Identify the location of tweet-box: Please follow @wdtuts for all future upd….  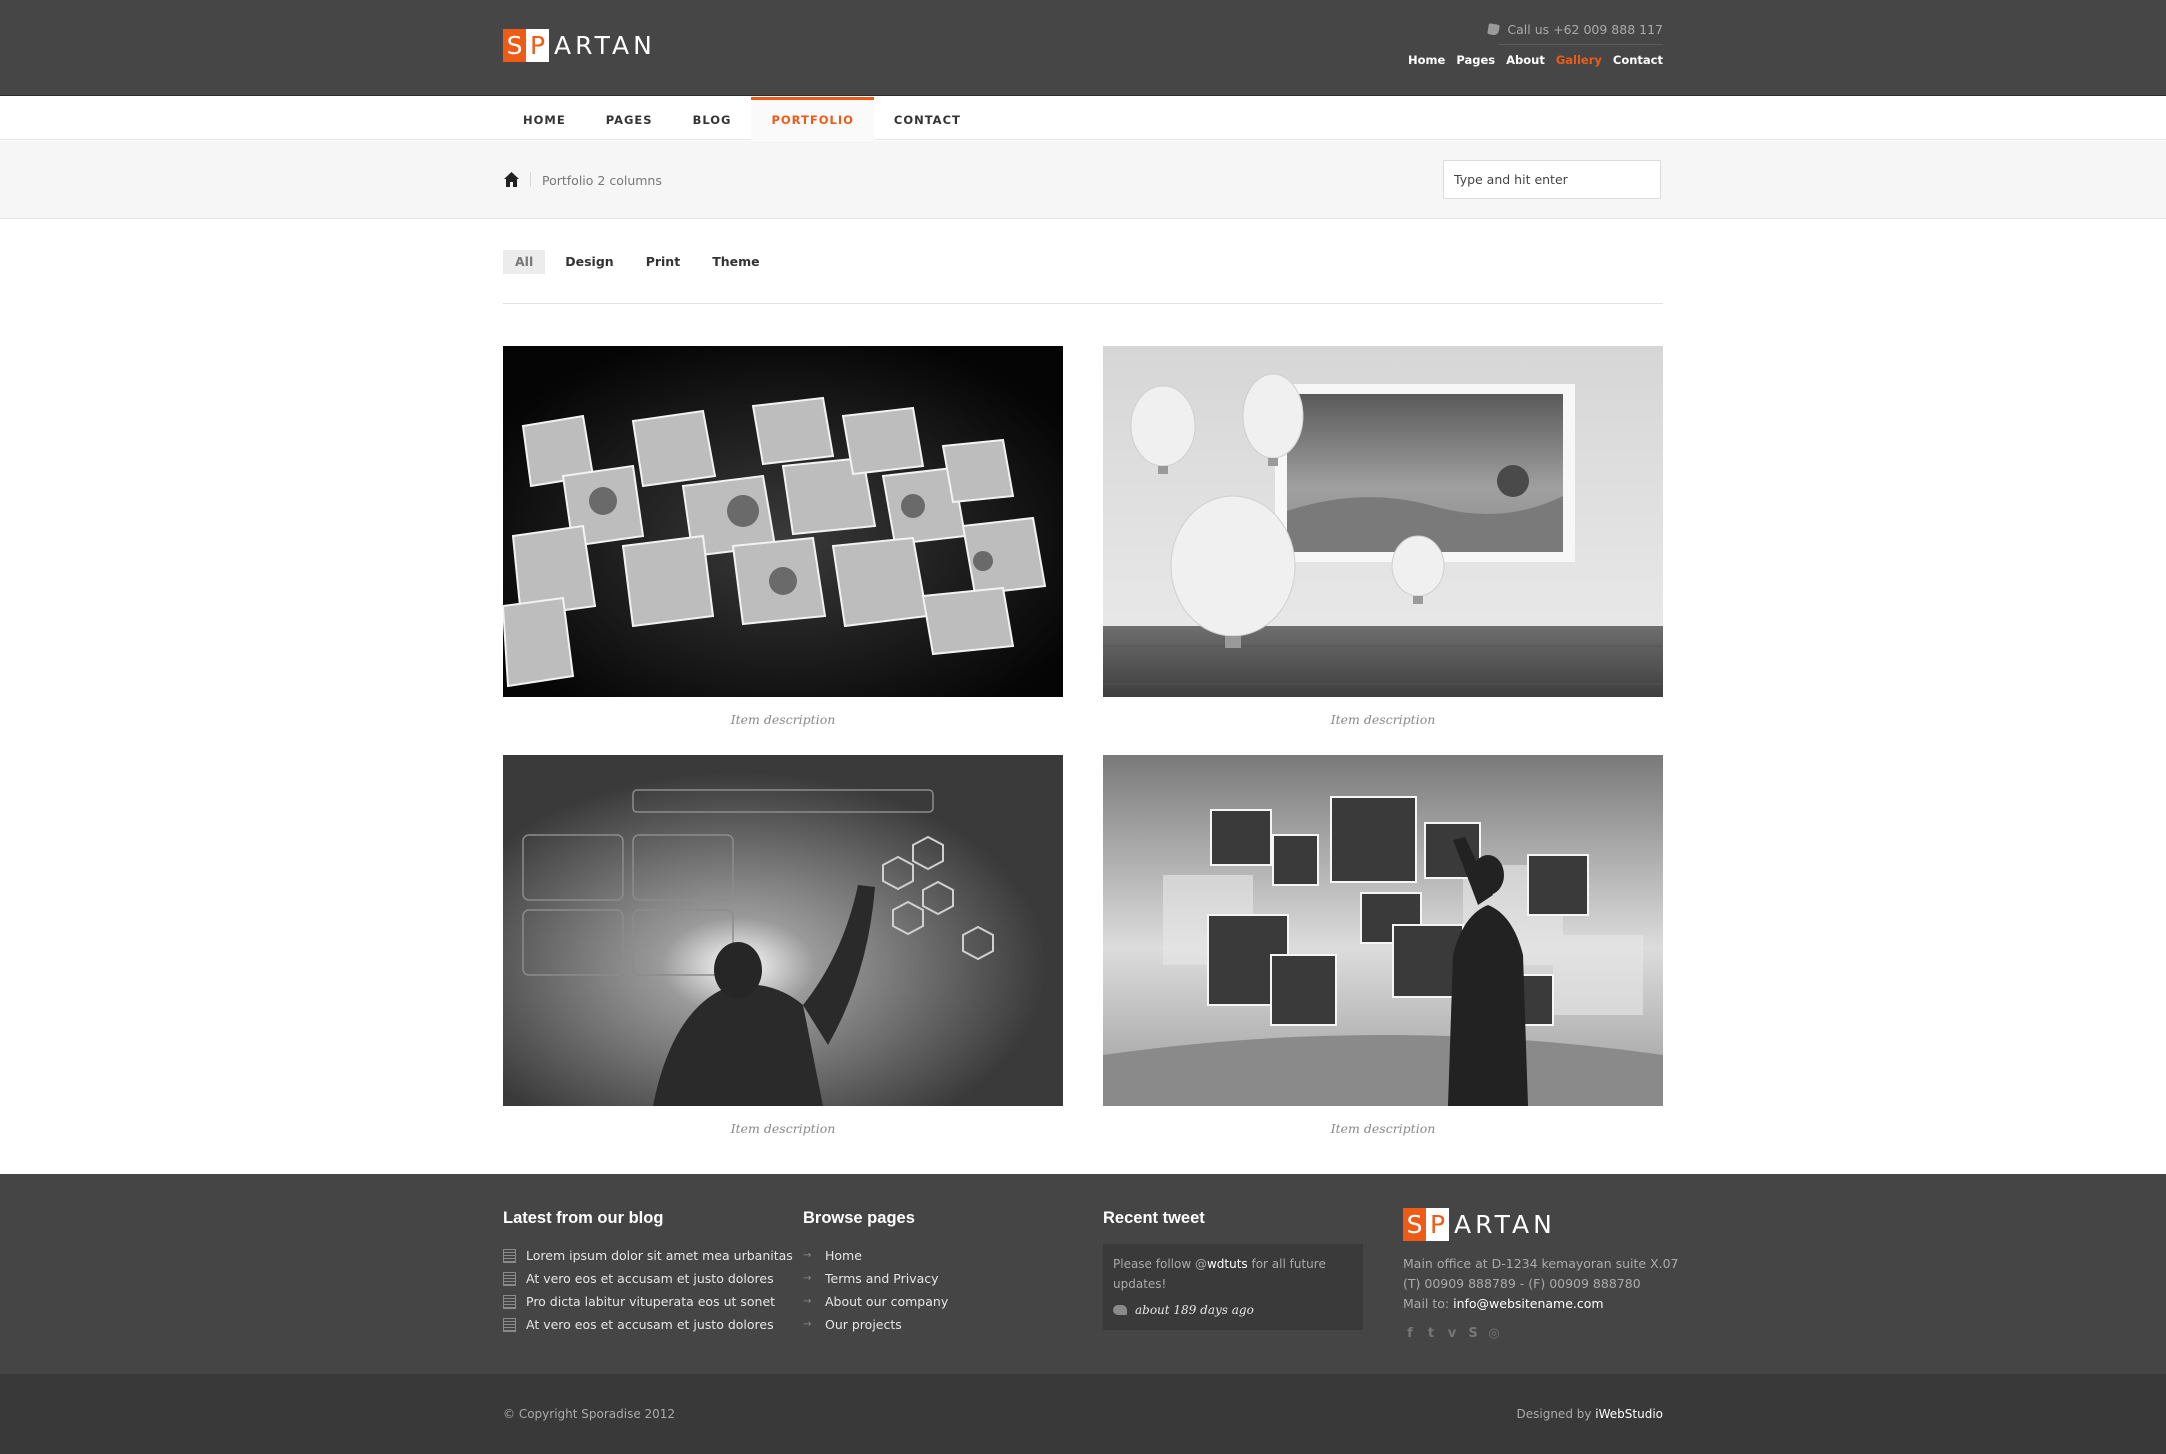
(1233, 1287).